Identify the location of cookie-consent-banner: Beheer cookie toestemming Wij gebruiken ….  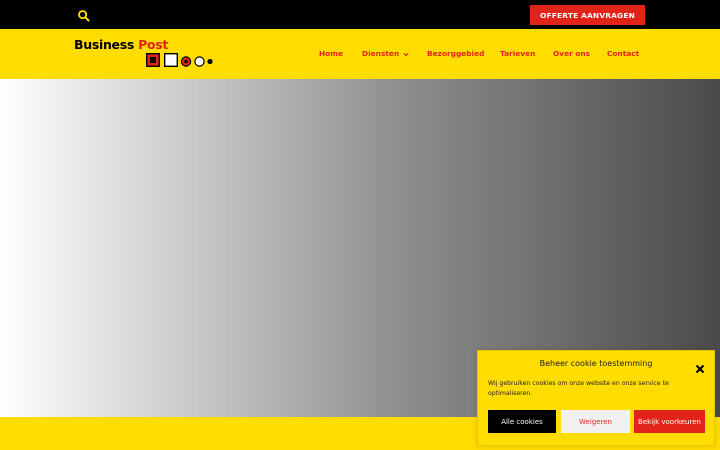
(596, 398).